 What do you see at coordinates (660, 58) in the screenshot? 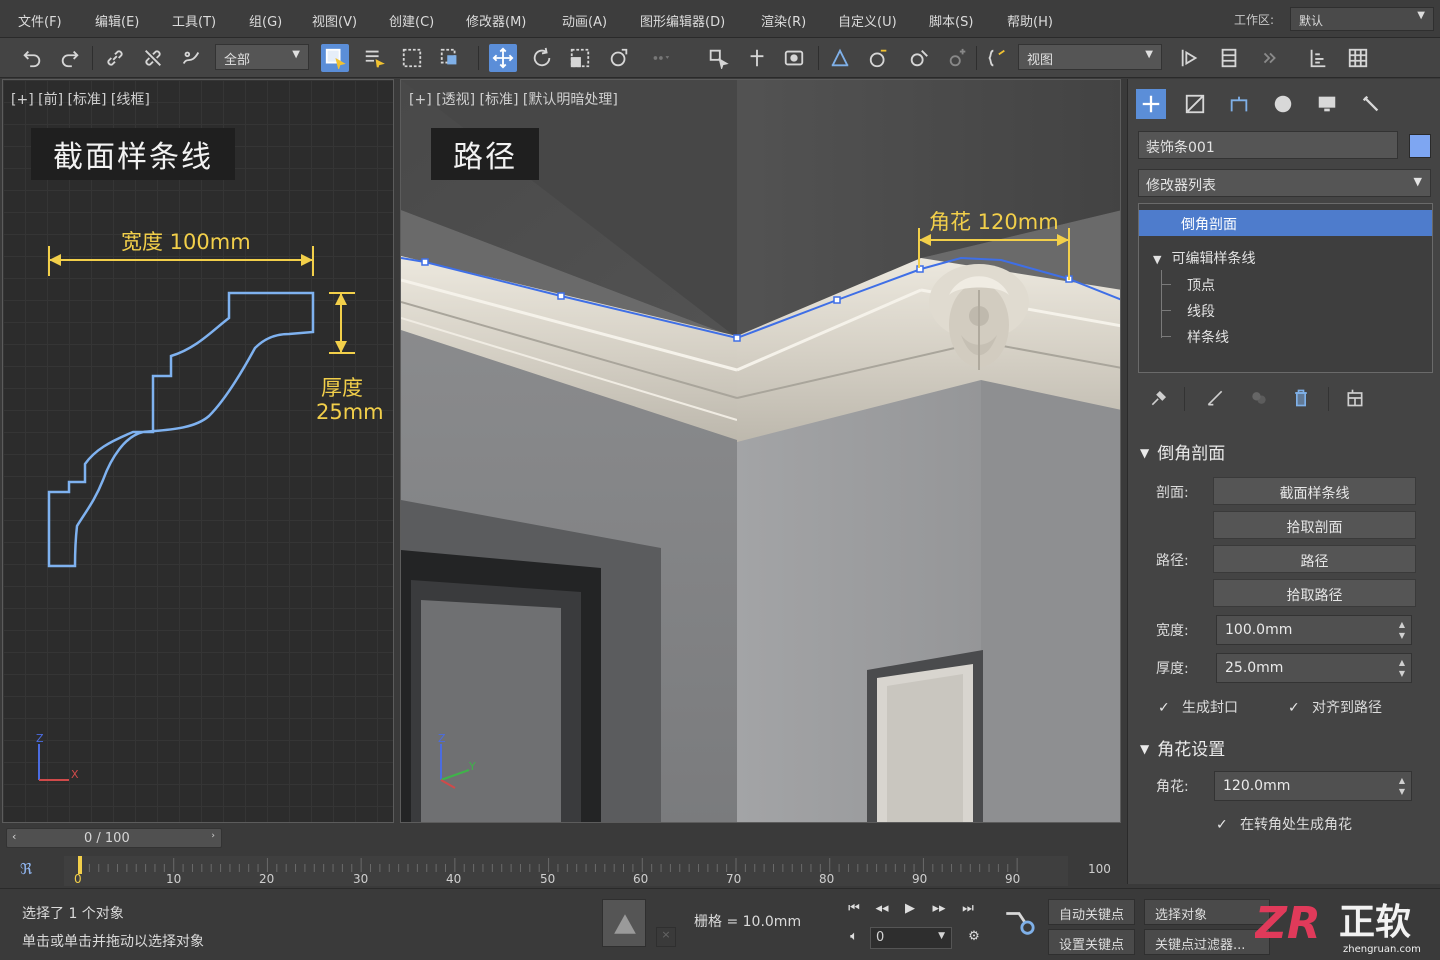
I see `pivot-dropdown-icon` at bounding box center [660, 58].